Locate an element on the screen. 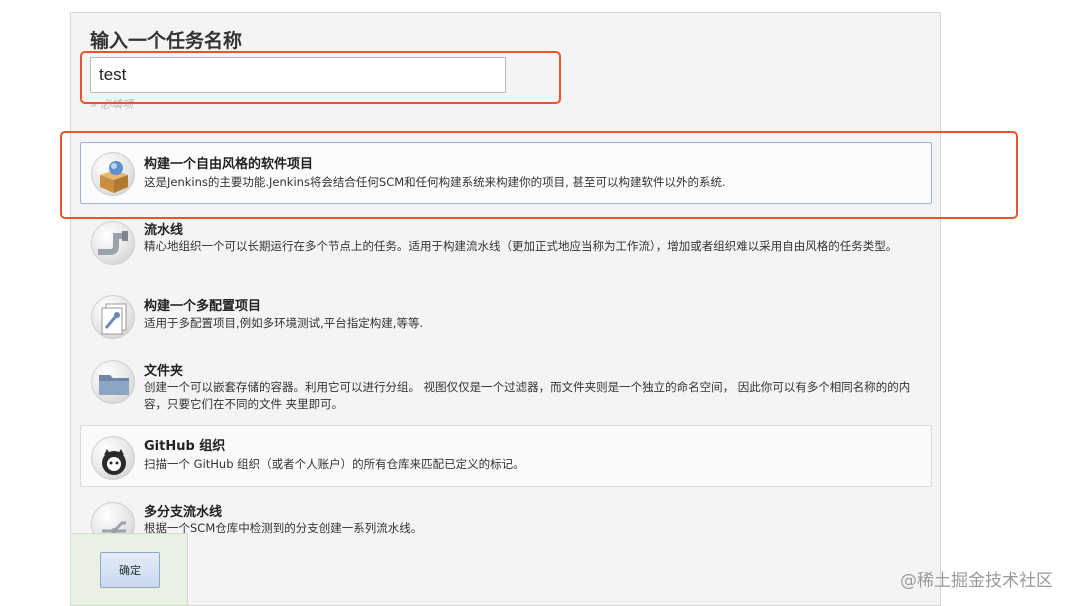  item-title: 多分支流水线 is located at coordinates (183, 512).